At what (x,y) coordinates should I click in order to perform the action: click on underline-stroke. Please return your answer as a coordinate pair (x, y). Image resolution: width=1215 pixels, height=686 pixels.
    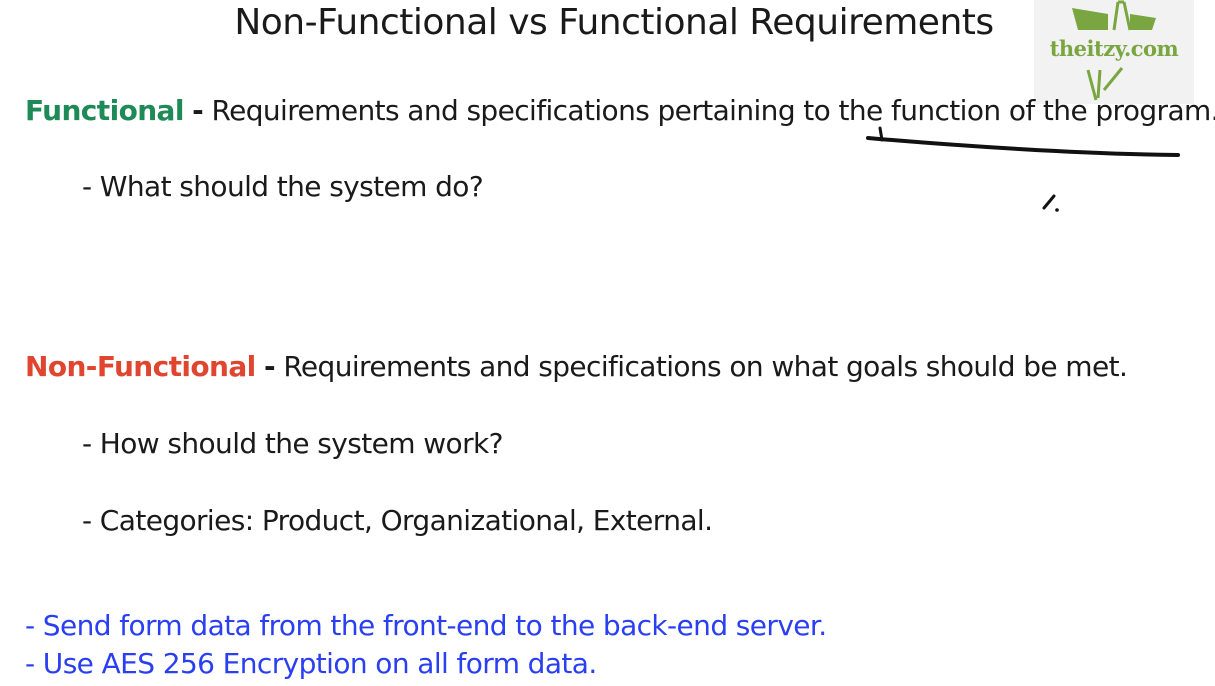
    Looking at the image, I should click on (1023, 146).